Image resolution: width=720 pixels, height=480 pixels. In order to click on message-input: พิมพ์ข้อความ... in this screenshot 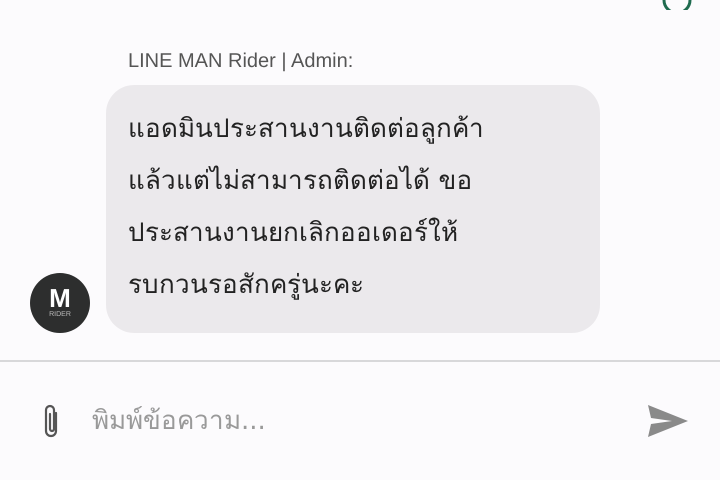, I will do `click(355, 421)`.